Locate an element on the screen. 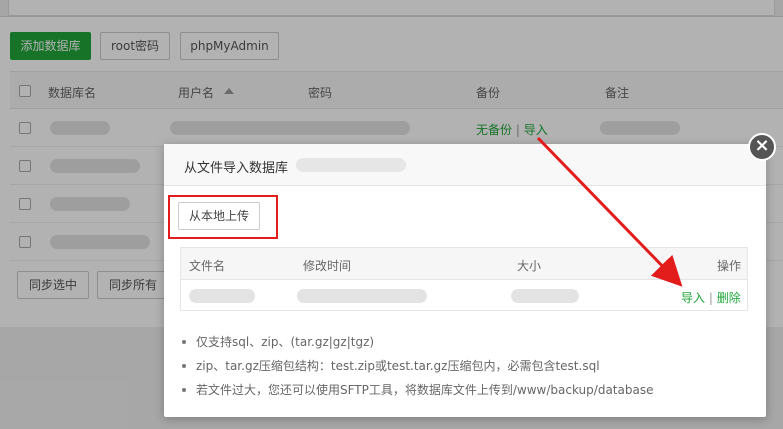 The image size is (783, 429). annotation-arrow is located at coordinates (609, 211).